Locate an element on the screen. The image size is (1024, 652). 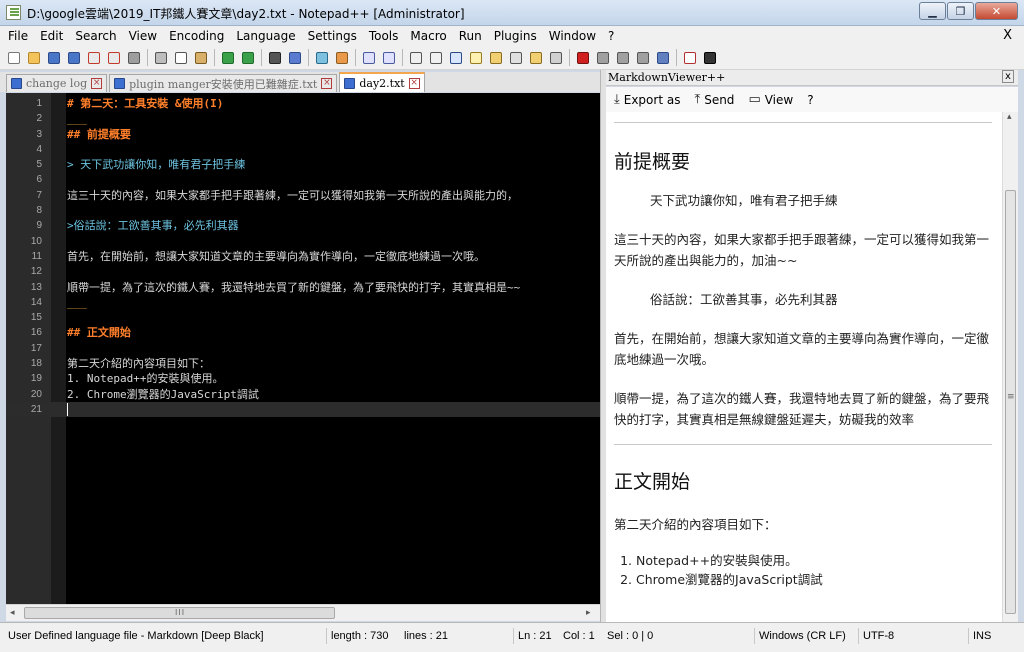
zoom-out-icon is located at coordinates (341, 57).